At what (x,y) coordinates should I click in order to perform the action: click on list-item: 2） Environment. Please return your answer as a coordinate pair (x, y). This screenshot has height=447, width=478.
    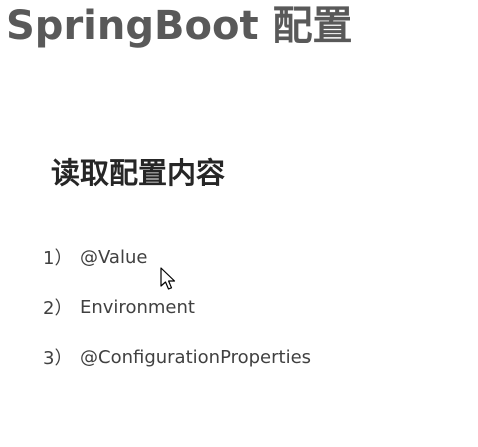
    Looking at the image, I should click on (177, 307).